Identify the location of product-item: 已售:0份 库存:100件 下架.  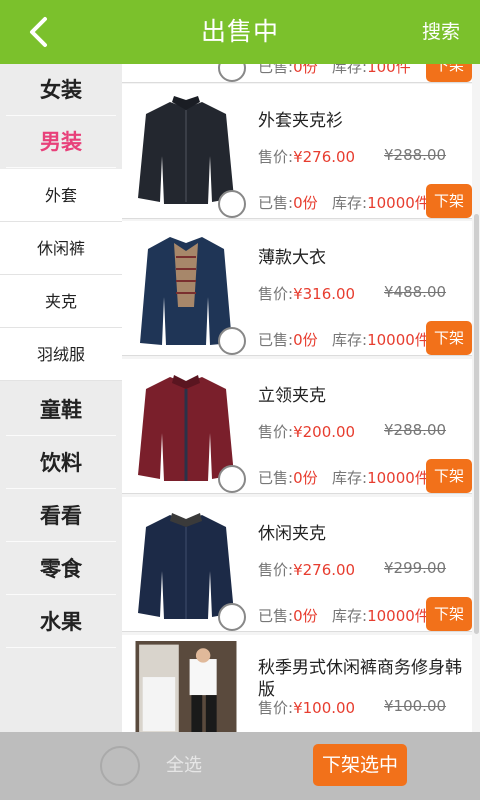
(297, 73).